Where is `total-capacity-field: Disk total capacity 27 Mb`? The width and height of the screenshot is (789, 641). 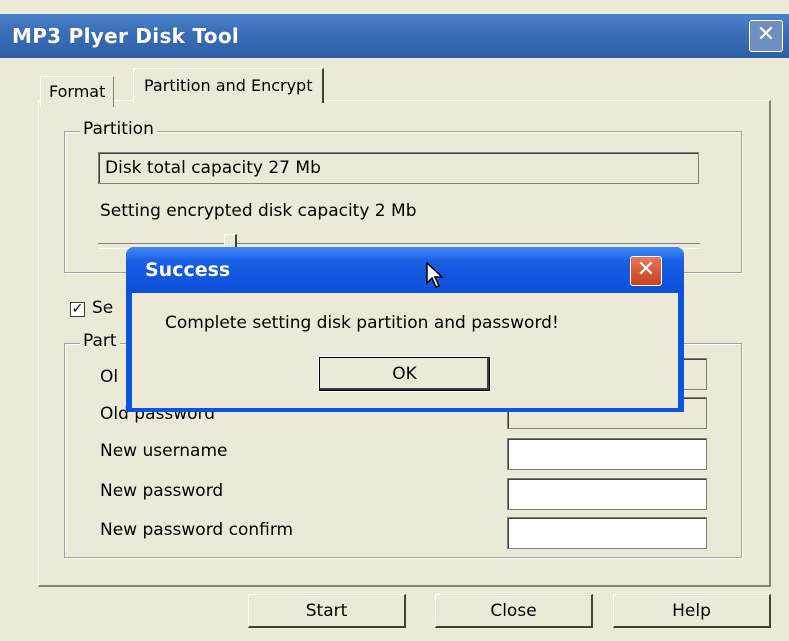 total-capacity-field: Disk total capacity 27 Mb is located at coordinates (398, 168).